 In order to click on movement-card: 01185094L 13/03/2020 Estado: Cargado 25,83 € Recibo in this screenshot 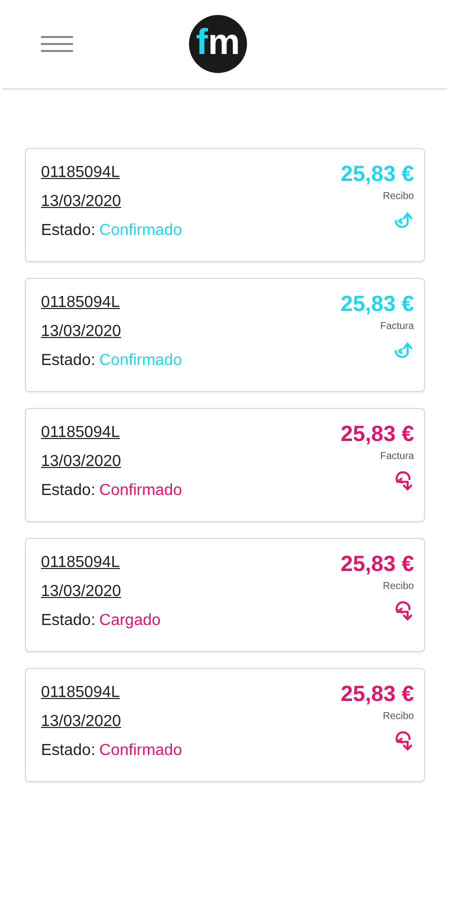, I will do `click(225, 595)`.